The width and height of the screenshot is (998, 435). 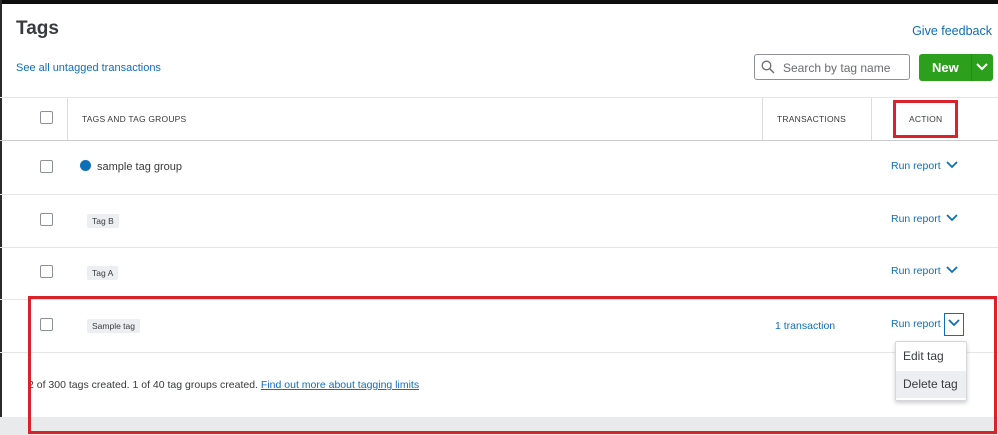 I want to click on new-button: New, so click(x=956, y=67).